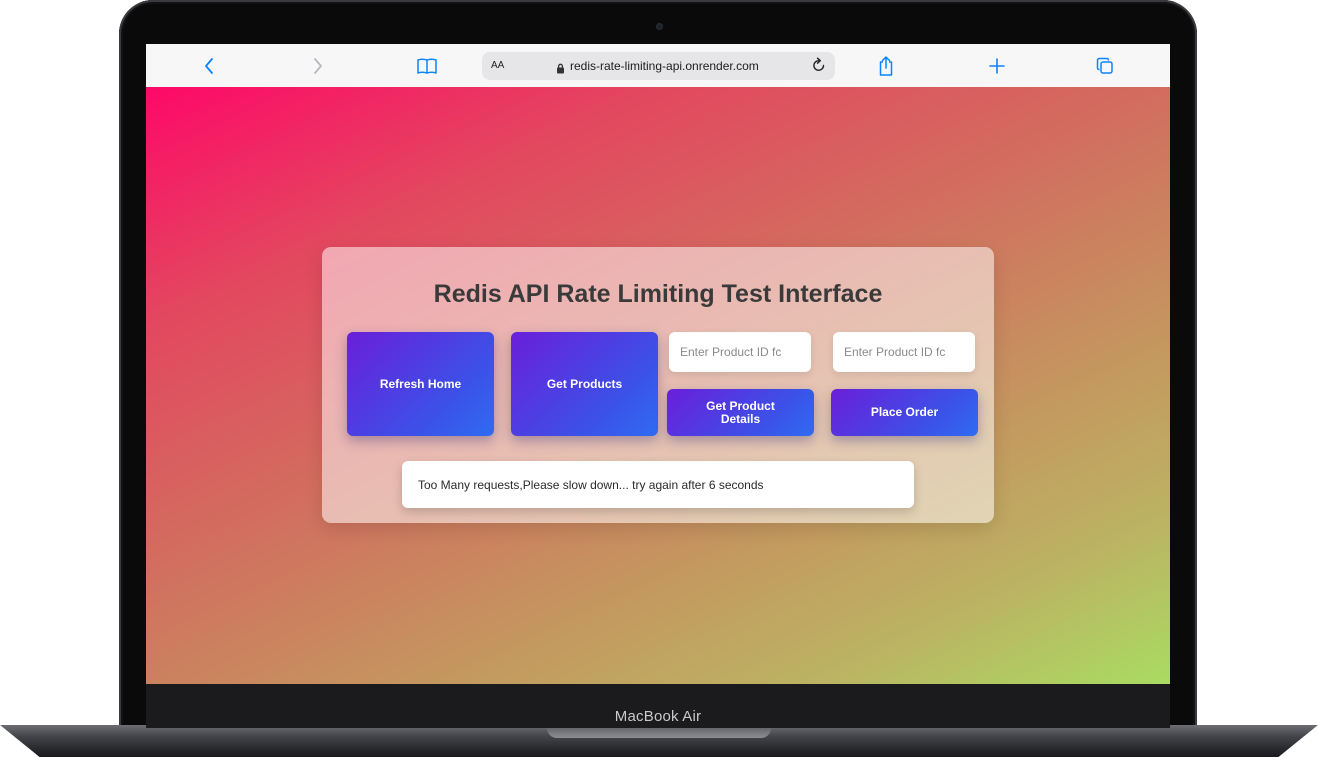 This screenshot has height=757, width=1318. Describe the element at coordinates (658, 706) in the screenshot. I see `laptop-chin: MacBook Air` at that location.